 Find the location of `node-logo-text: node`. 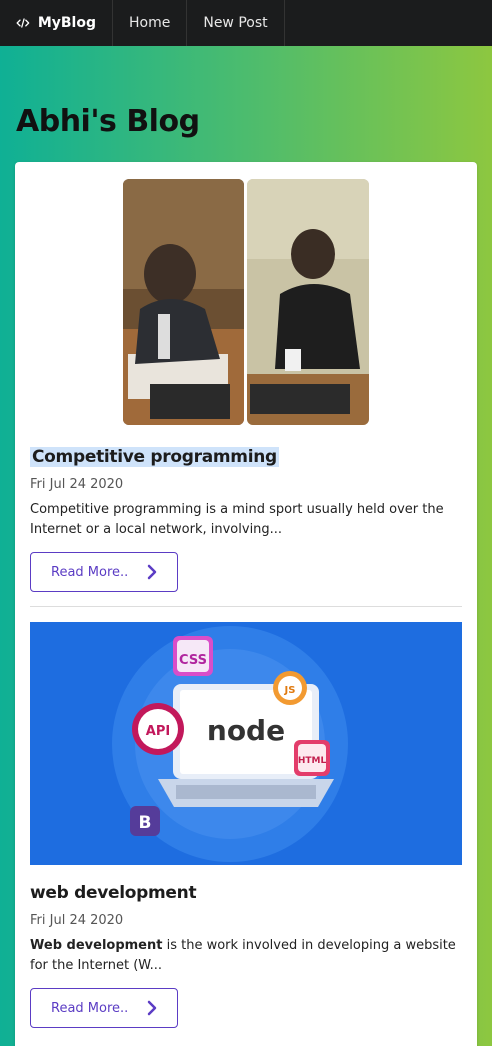

node-logo-text: node is located at coordinates (246, 730).